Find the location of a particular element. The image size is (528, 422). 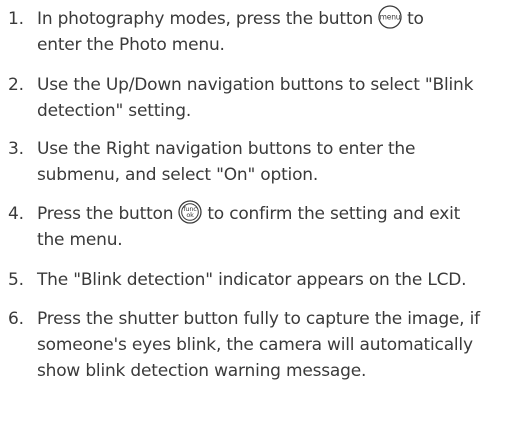

func-ok-button-icon: func ok is located at coordinates (190, 212).